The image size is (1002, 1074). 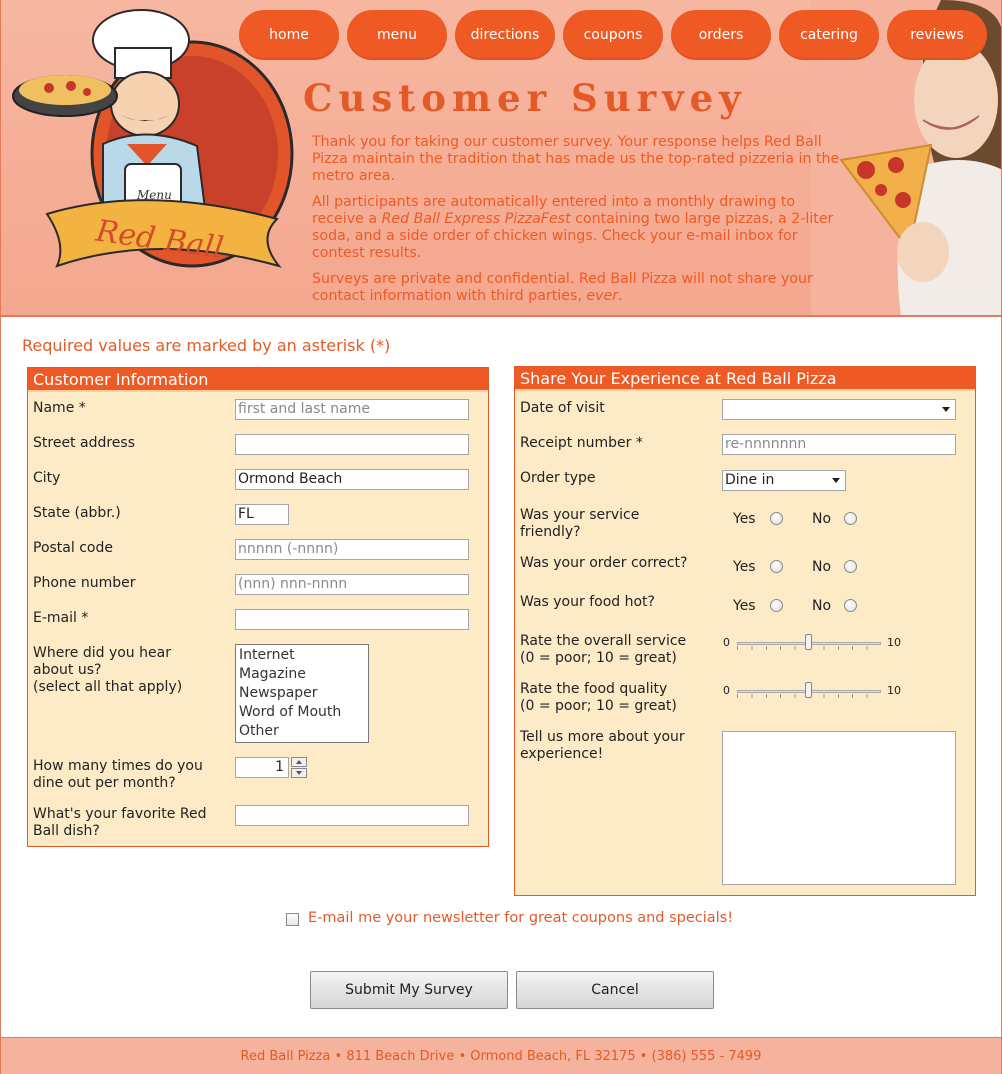 I want to click on experience-title: Share Your Experience at Red Ball Pizza, so click(x=745, y=379).